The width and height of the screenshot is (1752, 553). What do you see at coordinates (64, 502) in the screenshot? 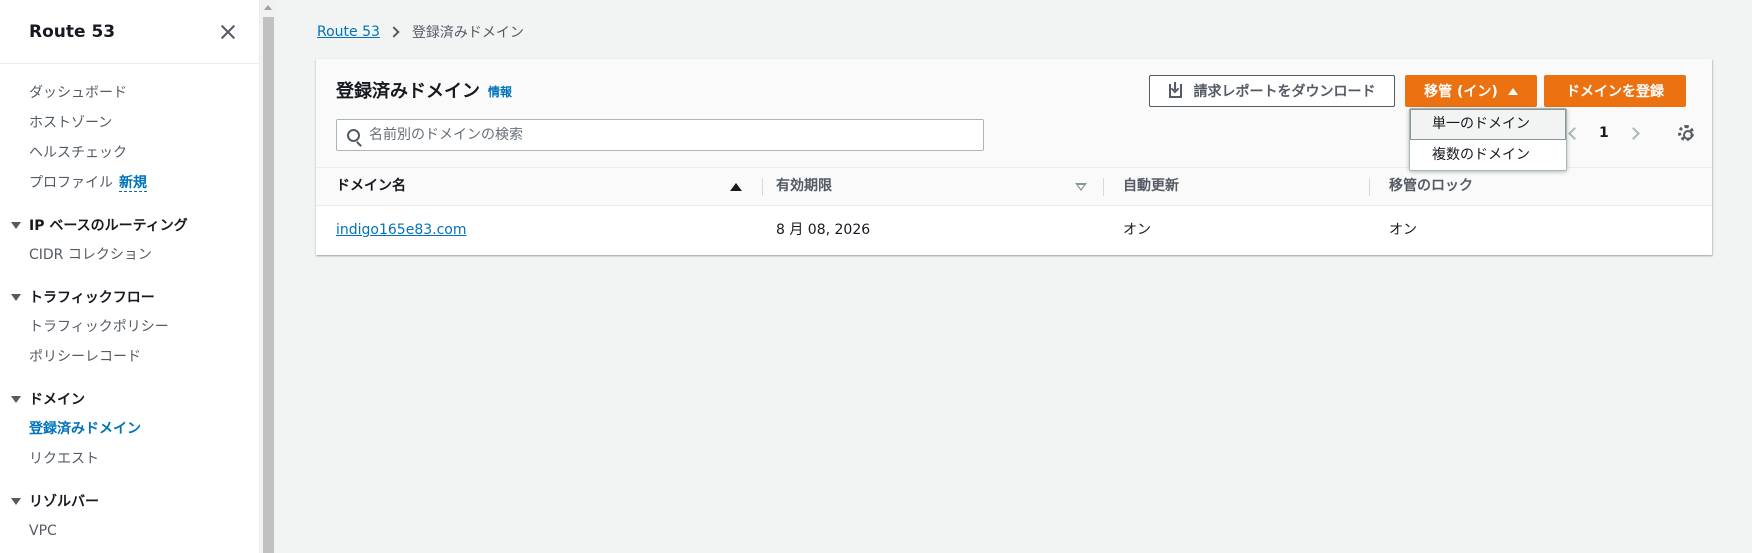
I see `sidebar-section-label: リゾルバー` at bounding box center [64, 502].